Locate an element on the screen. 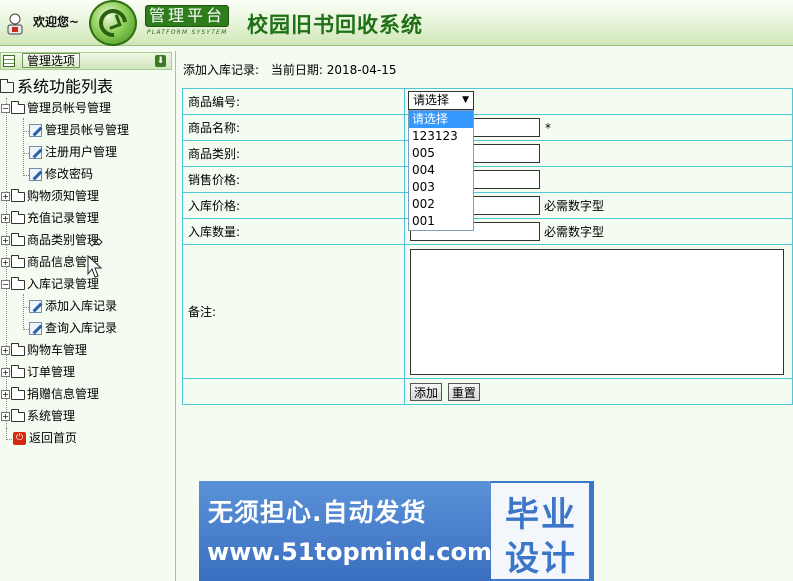 This screenshot has width=793, height=581. dropdown-option: 001 is located at coordinates (441, 221).